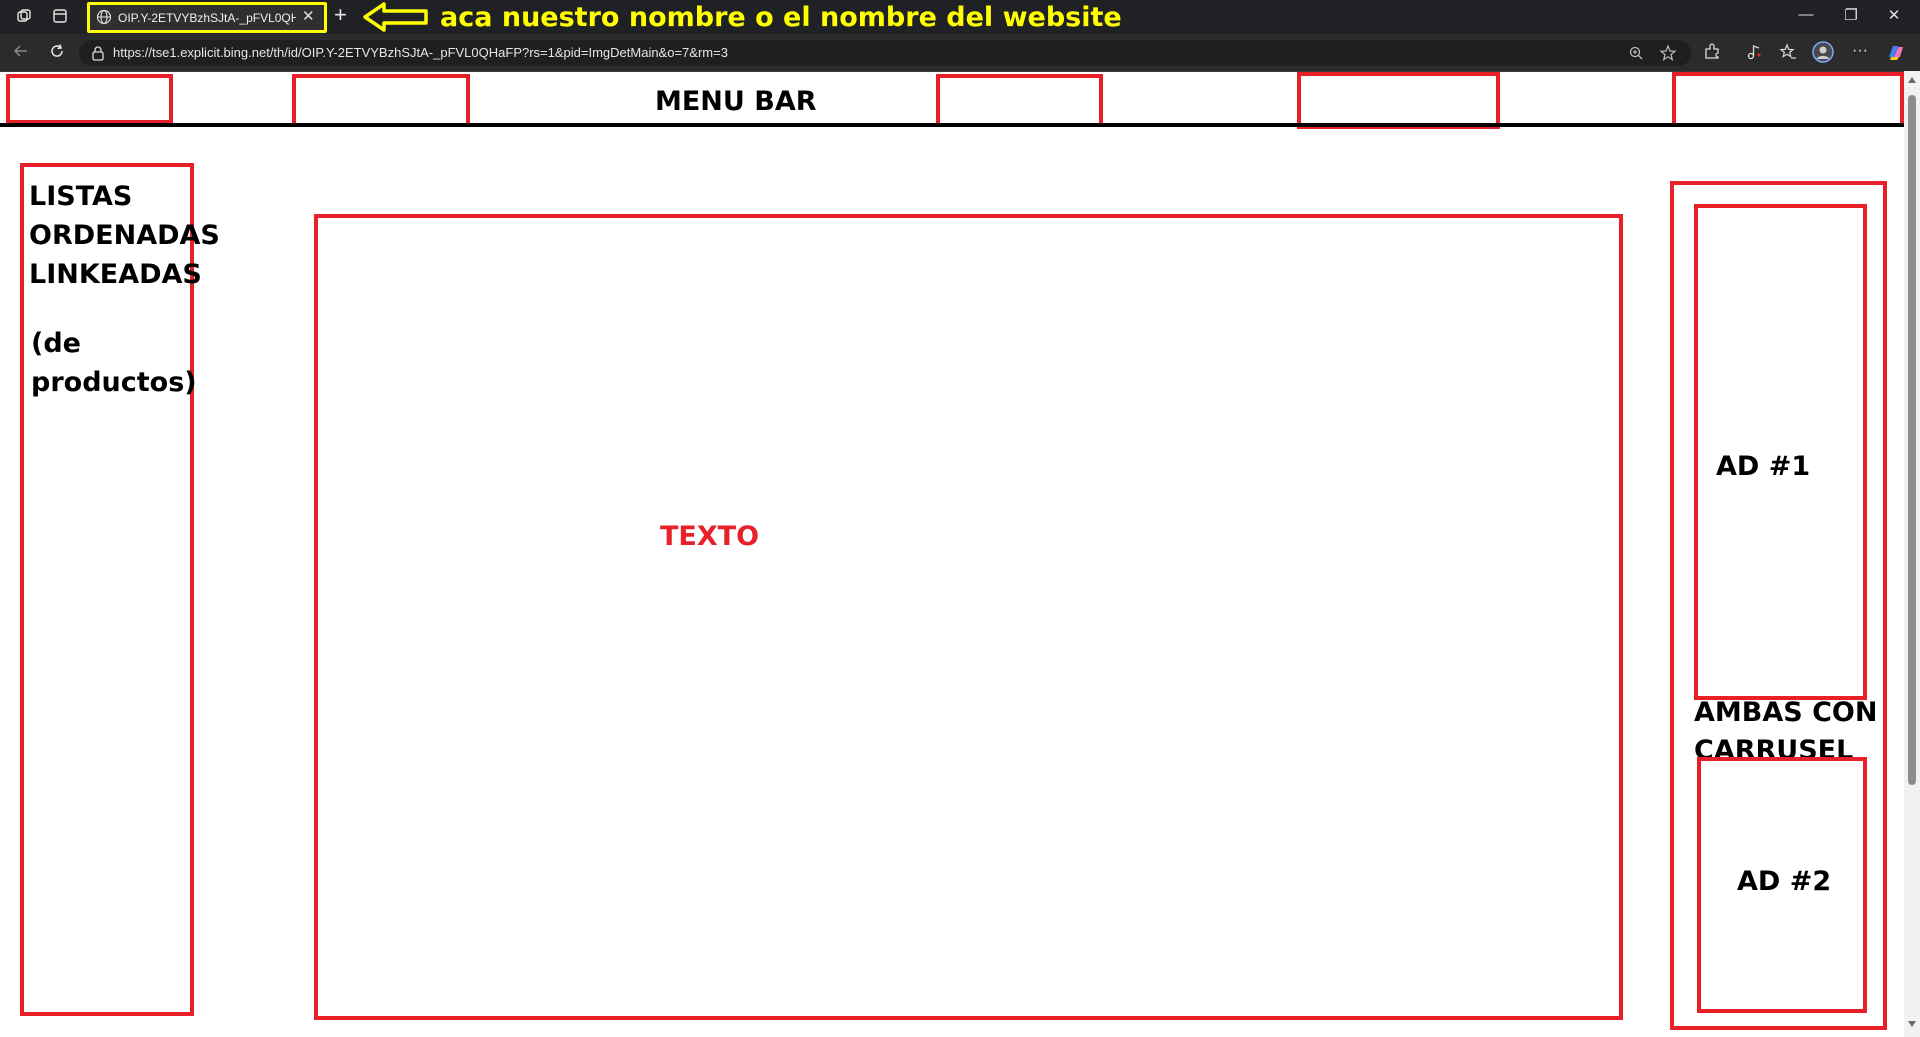 This screenshot has width=1920, height=1037. Describe the element at coordinates (1896, 54) in the screenshot. I see `copilot-icon` at that location.